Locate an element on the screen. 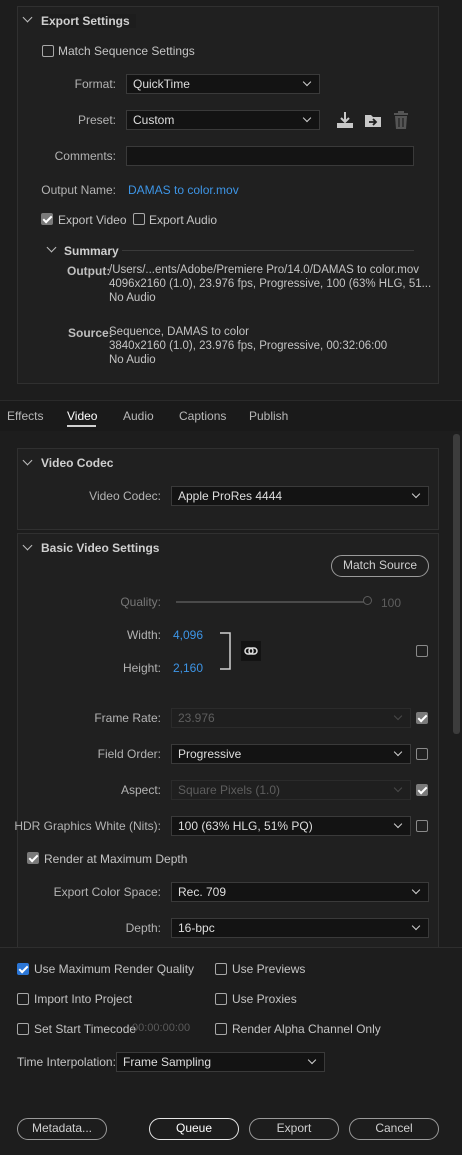 The height and width of the screenshot is (1155, 462). settings-scrollbar-thumb is located at coordinates (456, 584).